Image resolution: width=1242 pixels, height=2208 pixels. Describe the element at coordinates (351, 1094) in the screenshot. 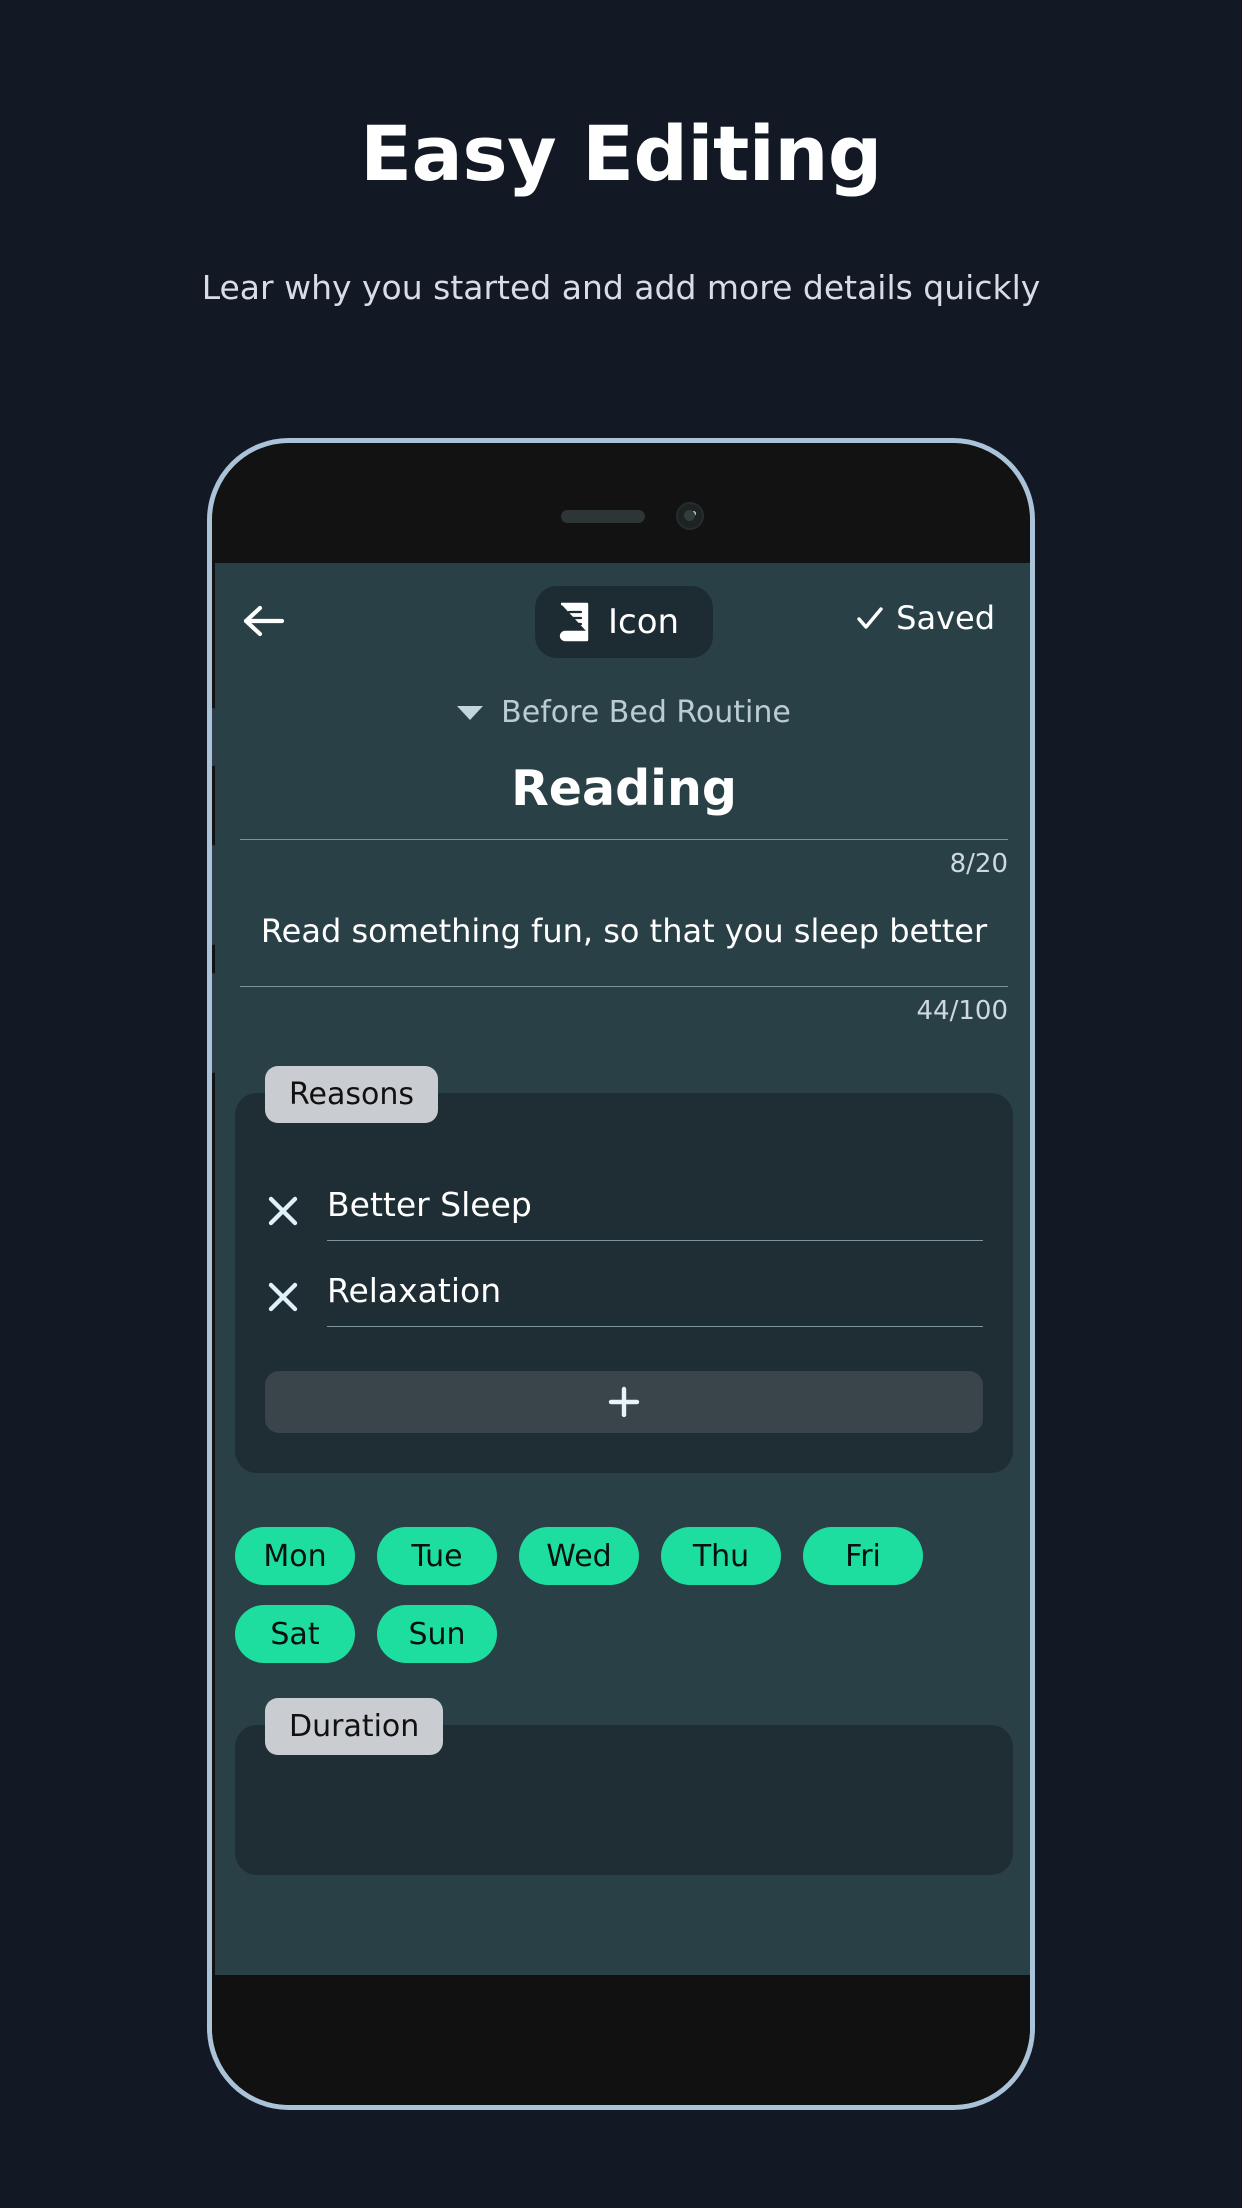

I see `reasons-label: Reasons` at that location.